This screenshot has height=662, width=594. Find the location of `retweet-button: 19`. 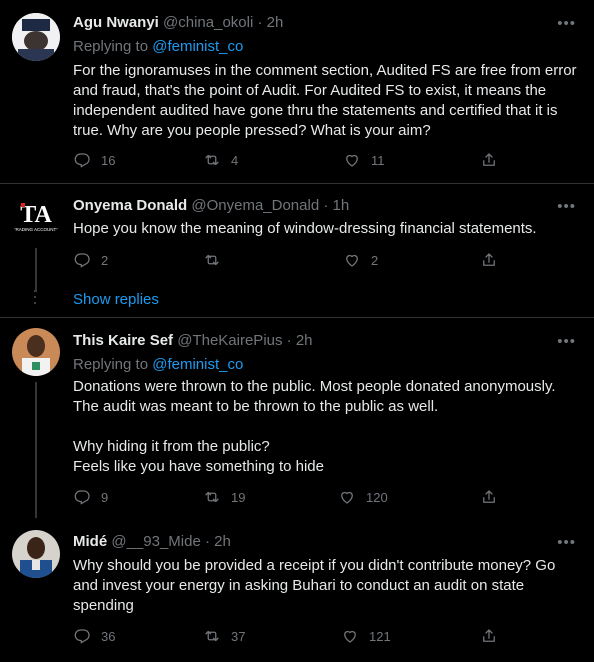

retweet-button: 19 is located at coordinates (224, 497).